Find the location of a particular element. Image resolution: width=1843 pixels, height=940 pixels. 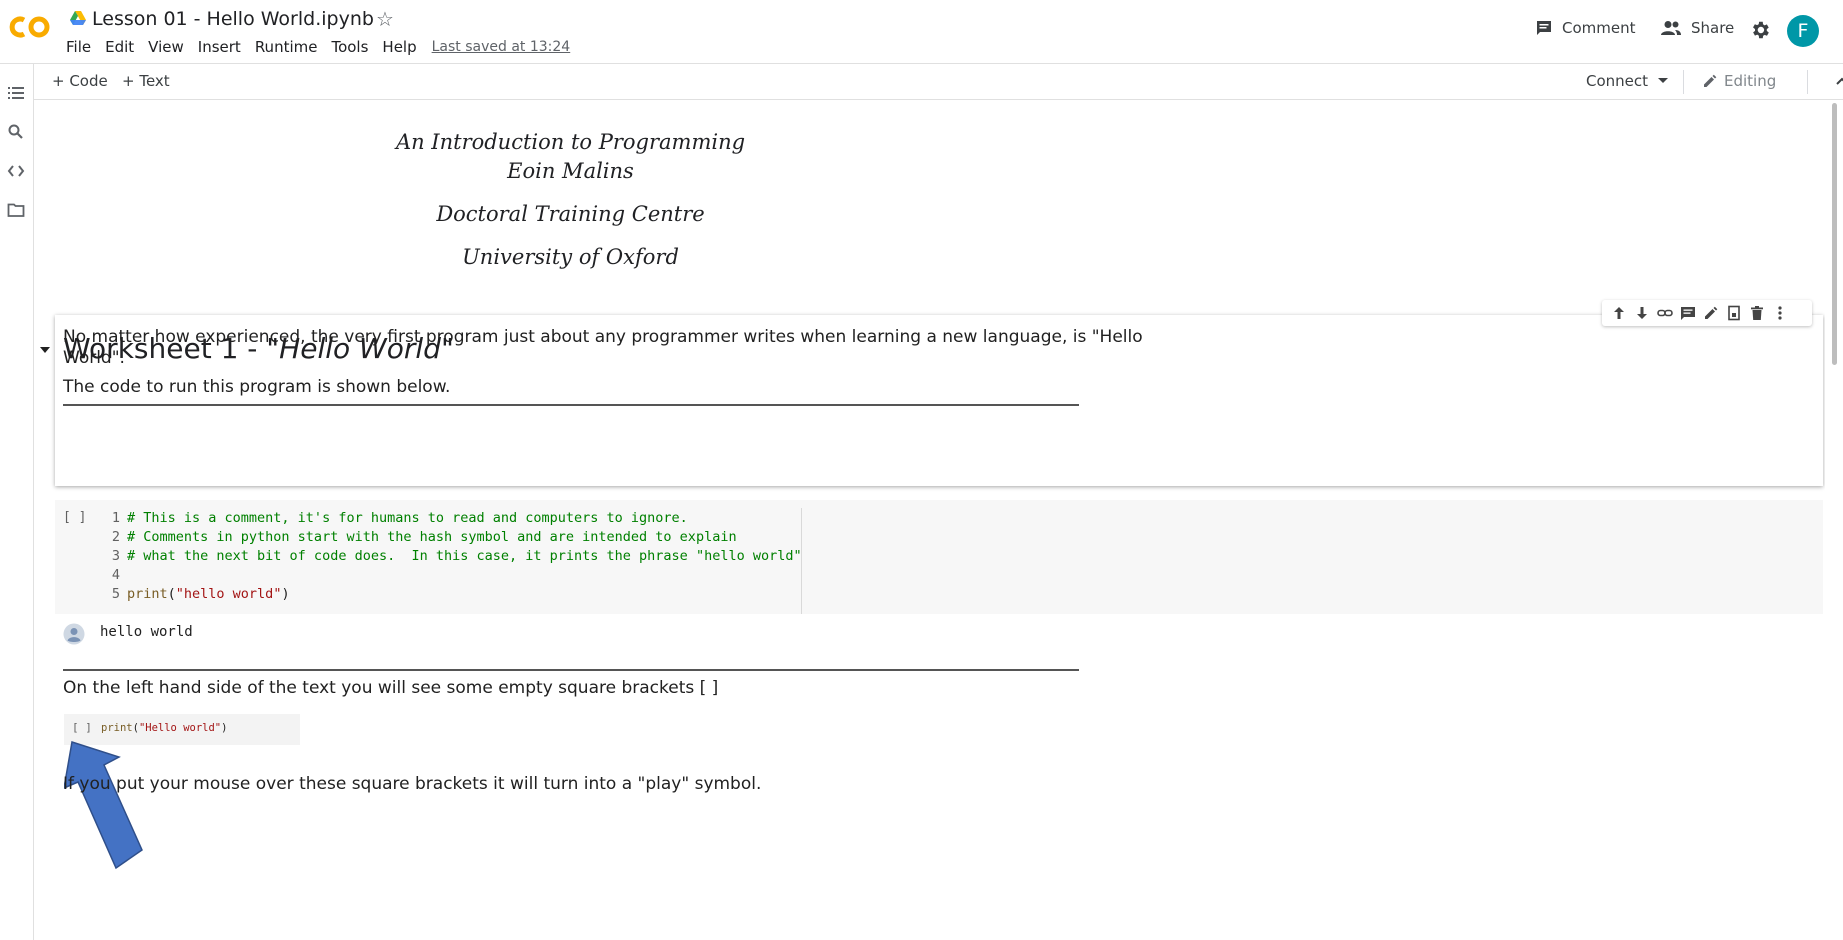

edit-icon is located at coordinates (1711, 313).